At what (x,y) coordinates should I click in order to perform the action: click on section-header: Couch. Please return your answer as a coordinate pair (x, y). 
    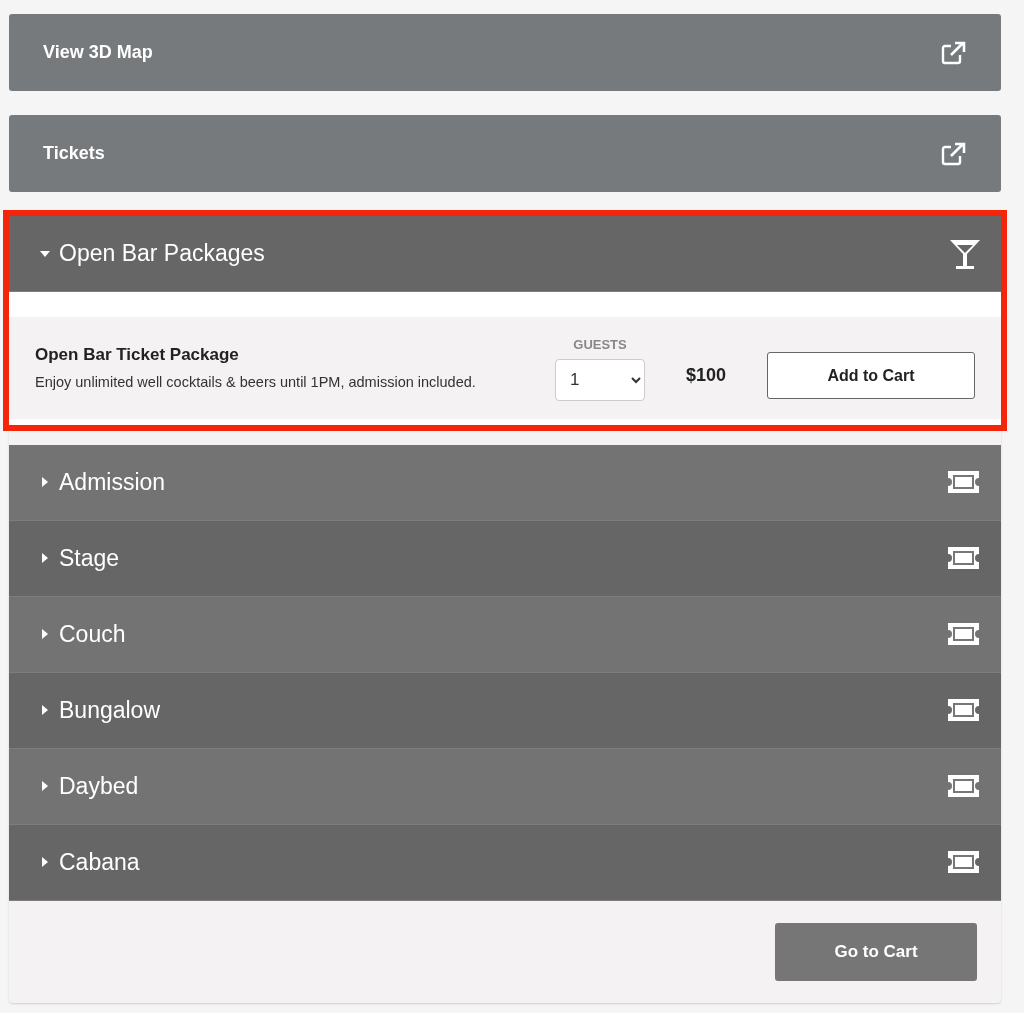
    Looking at the image, I should click on (505, 634).